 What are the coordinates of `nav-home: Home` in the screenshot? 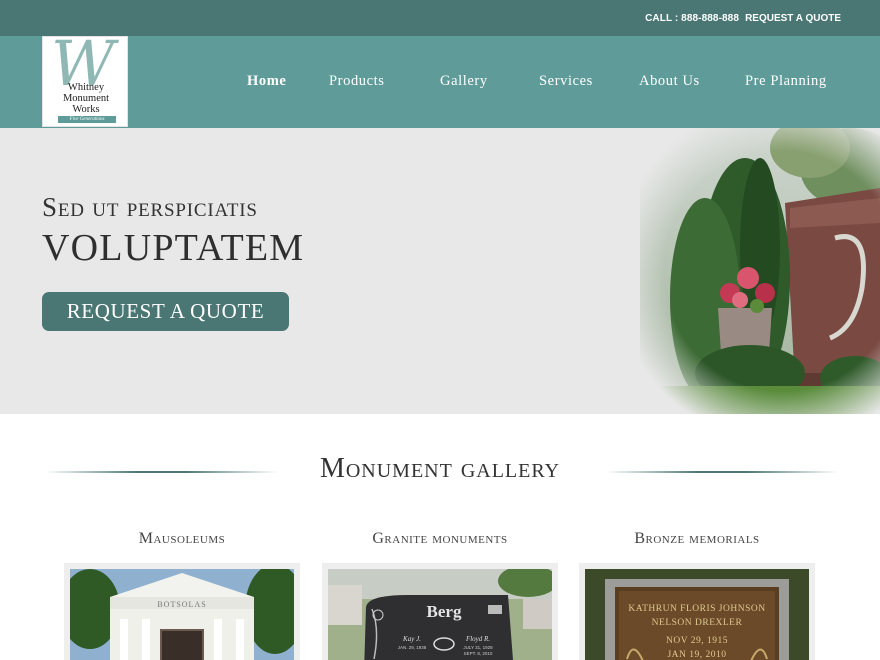 It's located at (266, 81).